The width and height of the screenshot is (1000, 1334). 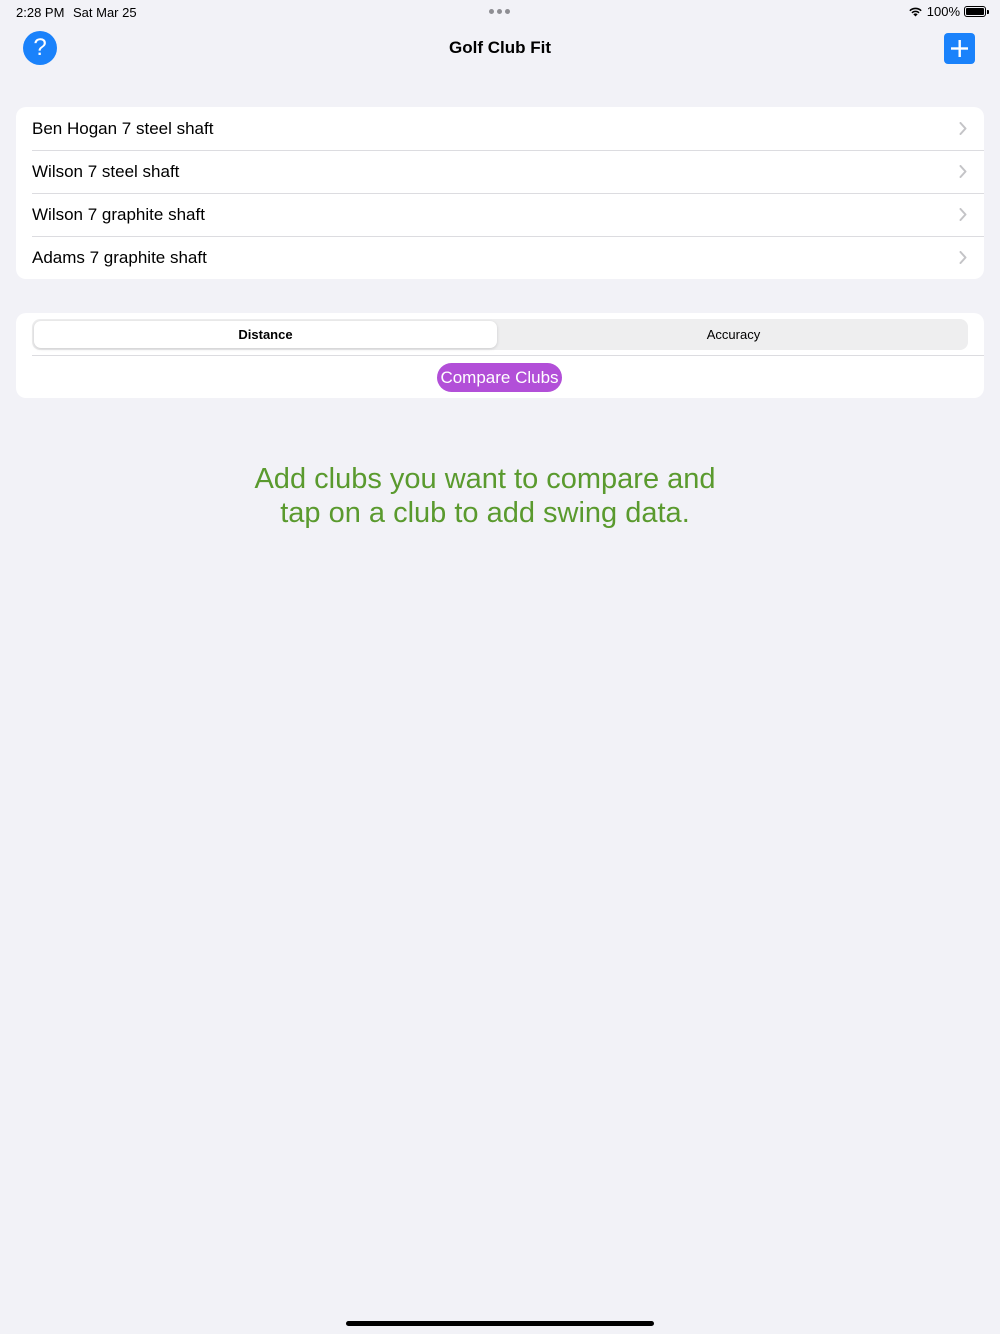 I want to click on club-row-ben-hogan-7-steel: Ben Hogan 7 steel shaft, so click(x=500, y=128).